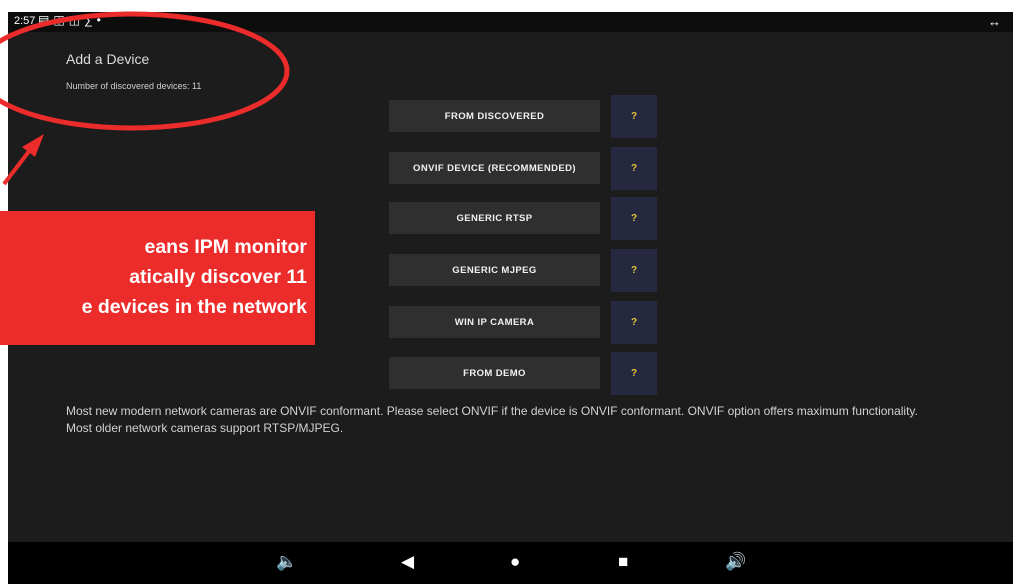 The height and width of the screenshot is (584, 1021). I want to click on nav-bar: 🔈 ◀ ● ■ 🔊, so click(510, 563).